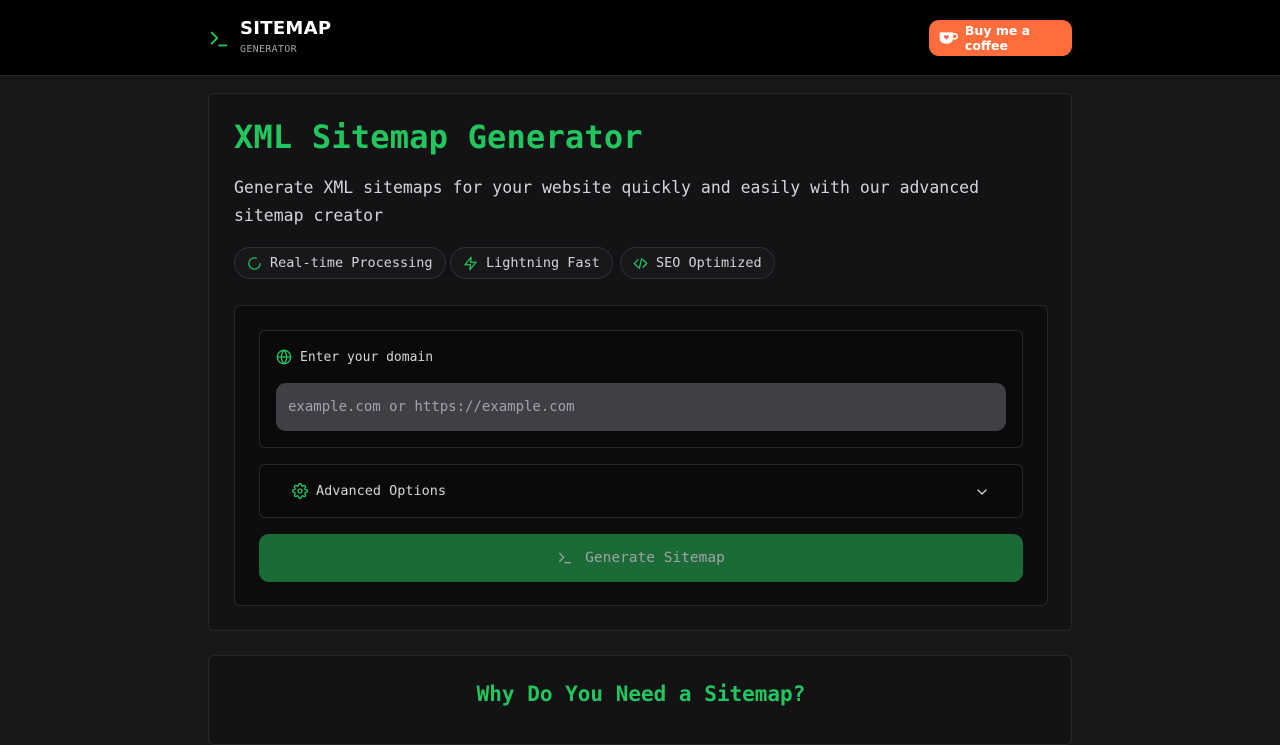 The height and width of the screenshot is (745, 1280). Describe the element at coordinates (351, 263) in the screenshot. I see `chip-label: Real-time Processing` at that location.